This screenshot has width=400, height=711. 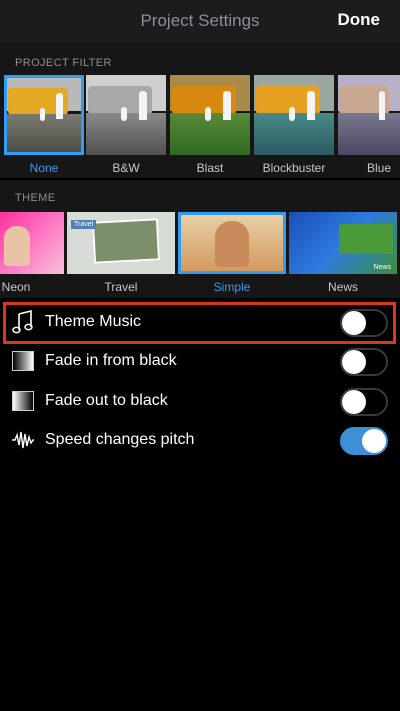 What do you see at coordinates (23, 322) in the screenshot?
I see `music-note-icon` at bounding box center [23, 322].